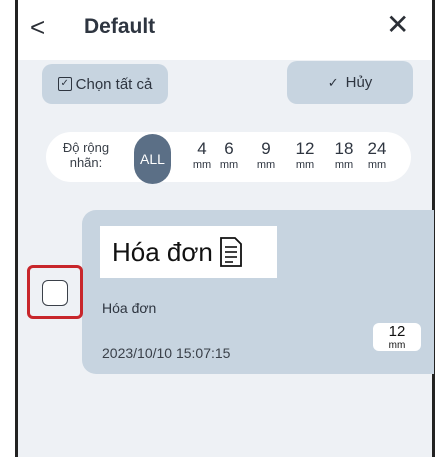 The image size is (441, 457). Describe the element at coordinates (266, 155) in the screenshot. I see `width-option-9mm: 9 mm` at that location.